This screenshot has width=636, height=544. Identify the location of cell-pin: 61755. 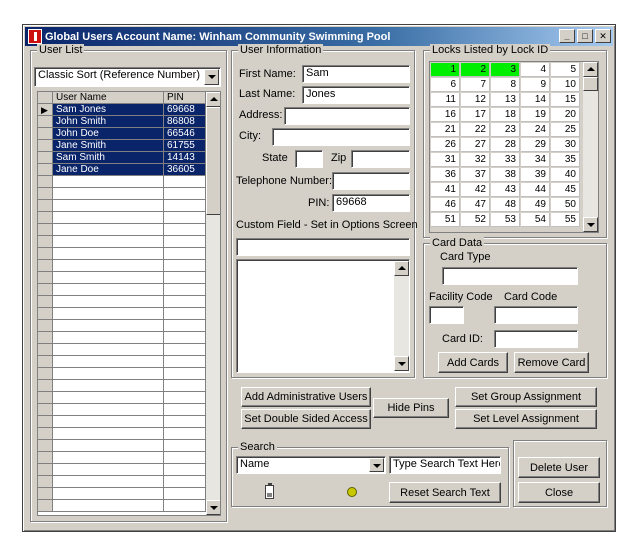
(185, 146).